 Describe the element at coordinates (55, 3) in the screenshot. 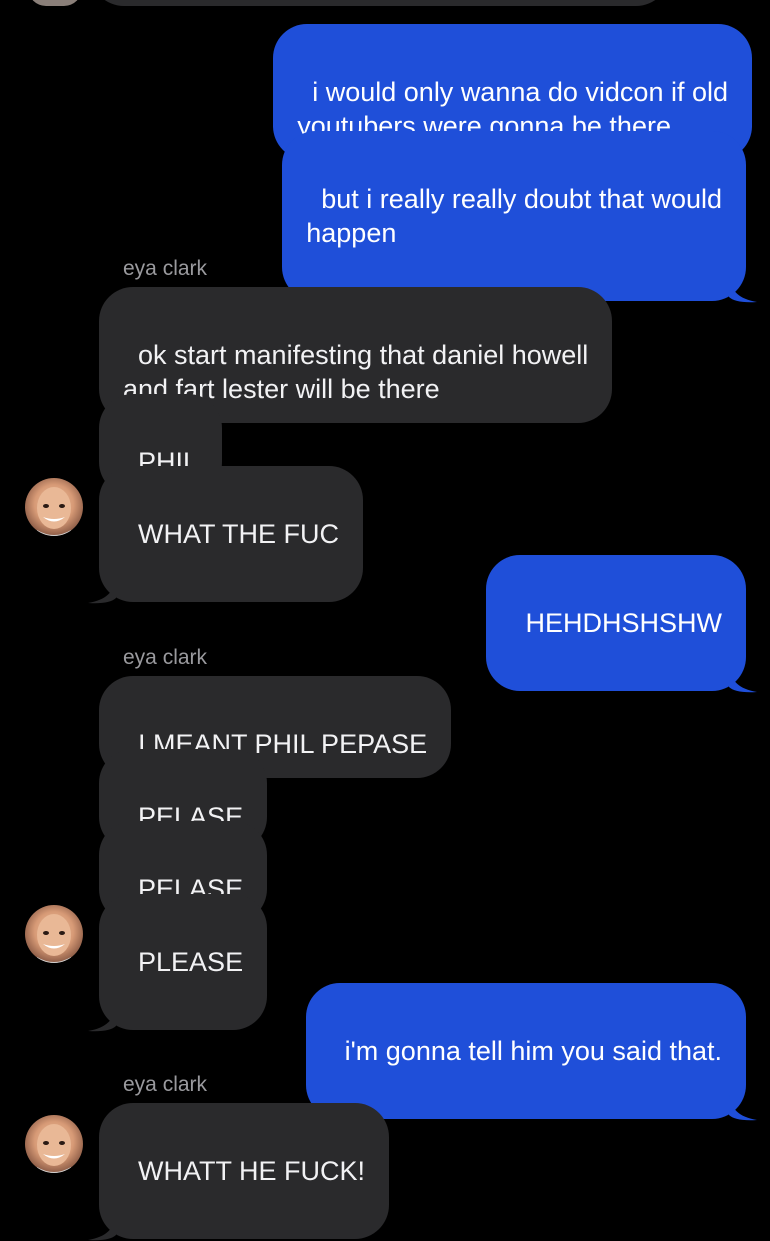

I see `contact-avatar-partial` at that location.